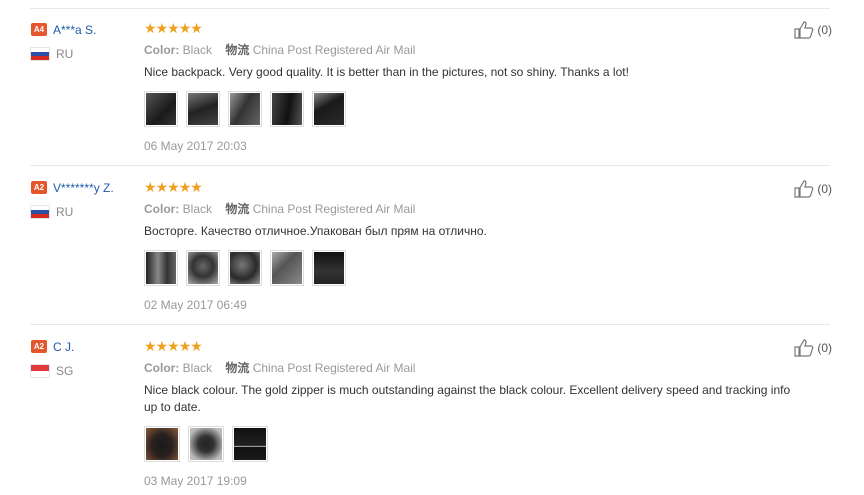  What do you see at coordinates (74, 30) in the screenshot?
I see `reviewer-name: A***a S.` at bounding box center [74, 30].